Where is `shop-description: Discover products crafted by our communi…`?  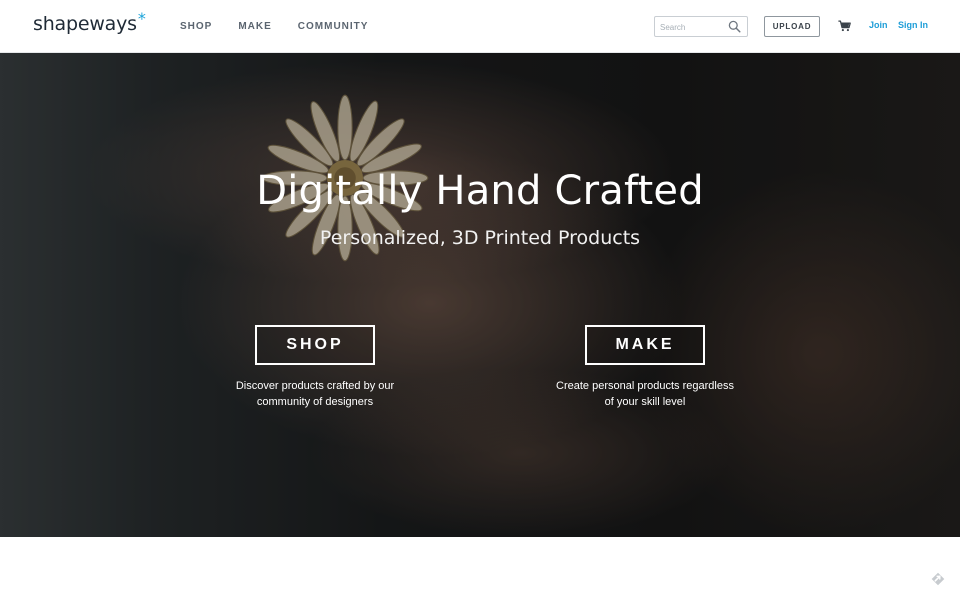
shop-description: Discover products crafted by our communi… is located at coordinates (315, 394).